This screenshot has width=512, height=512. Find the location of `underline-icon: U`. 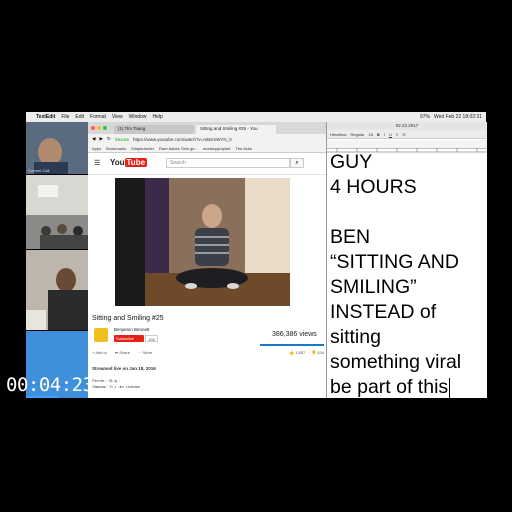

underline-icon: U is located at coordinates (390, 134).